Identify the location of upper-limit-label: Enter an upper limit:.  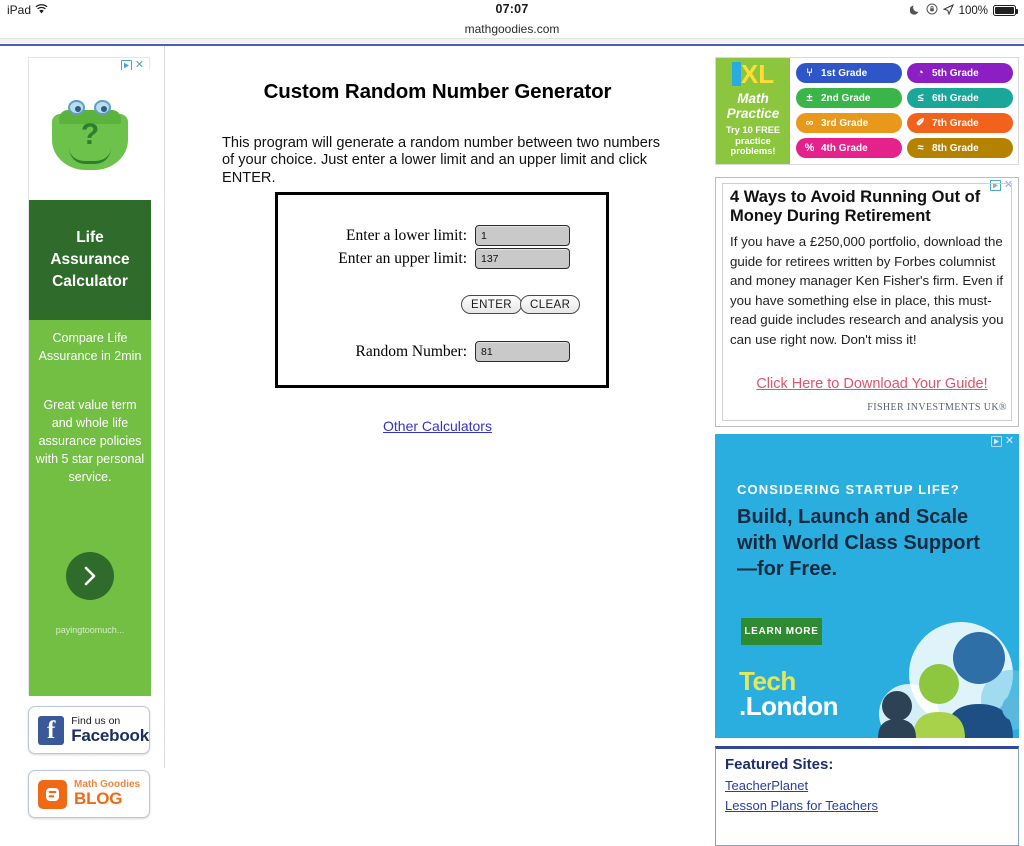
(402, 258).